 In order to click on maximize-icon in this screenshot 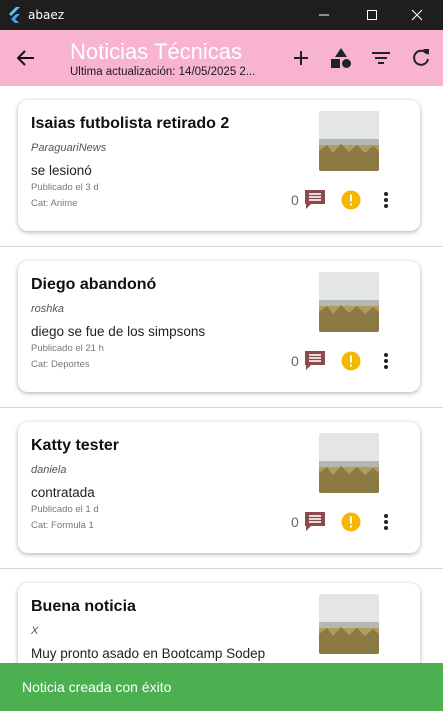, I will do `click(372, 15)`.